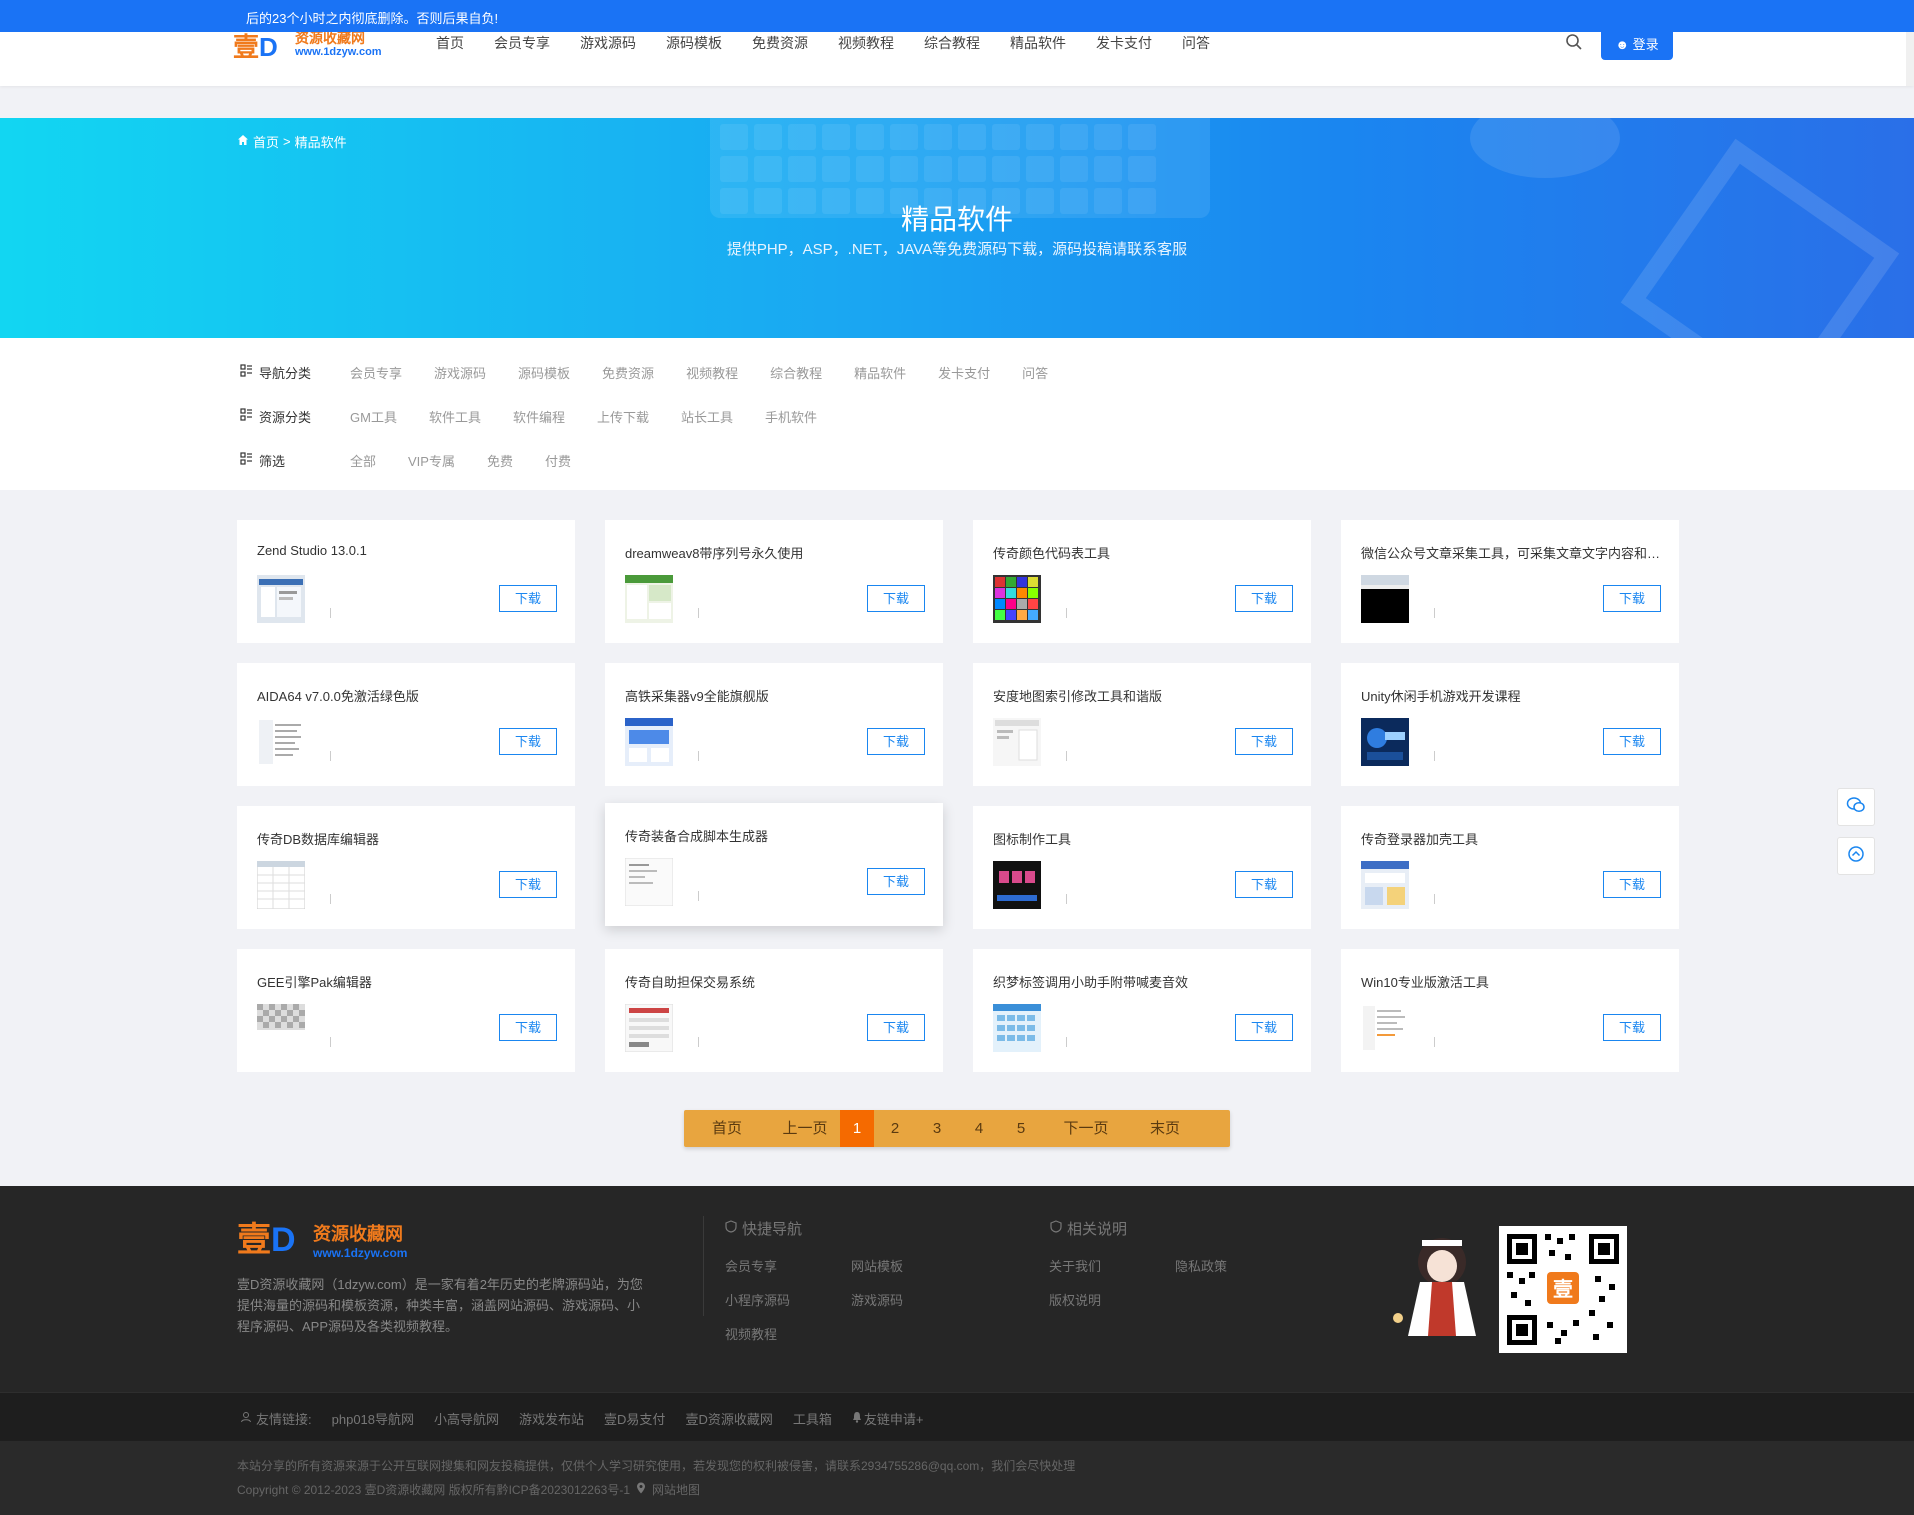  I want to click on nav-item-payment: 发卡支付, so click(1124, 44).